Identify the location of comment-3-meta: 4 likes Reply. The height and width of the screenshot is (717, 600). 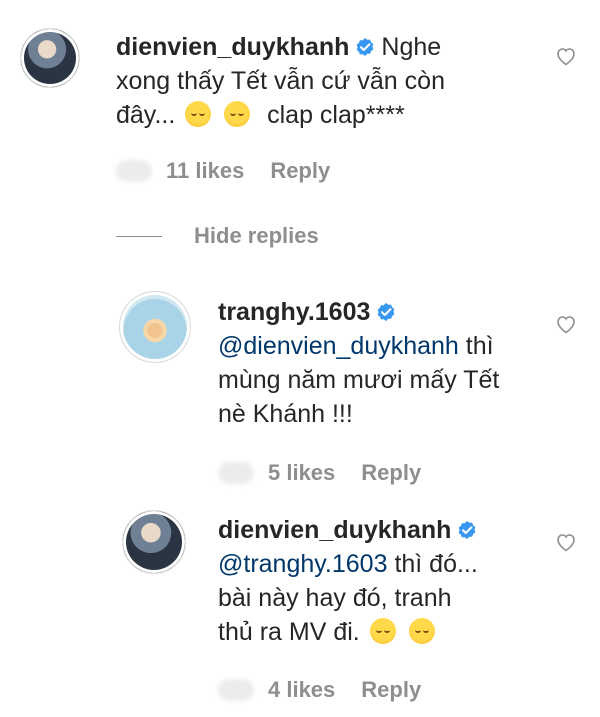
(319, 690).